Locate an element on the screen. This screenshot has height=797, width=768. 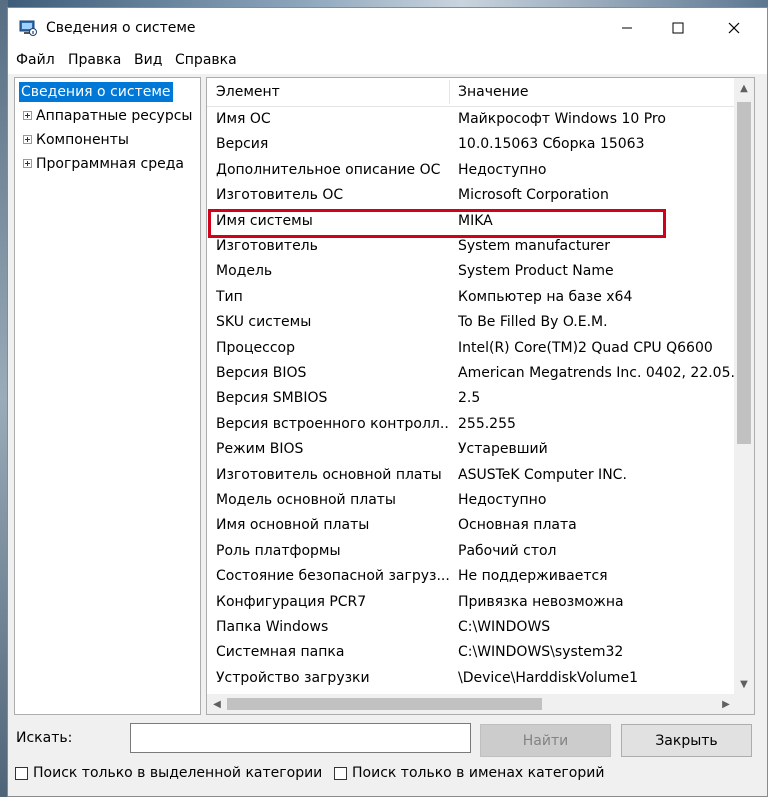
row-item-value: To Be Filled By O.E.M. is located at coordinates (533, 322).